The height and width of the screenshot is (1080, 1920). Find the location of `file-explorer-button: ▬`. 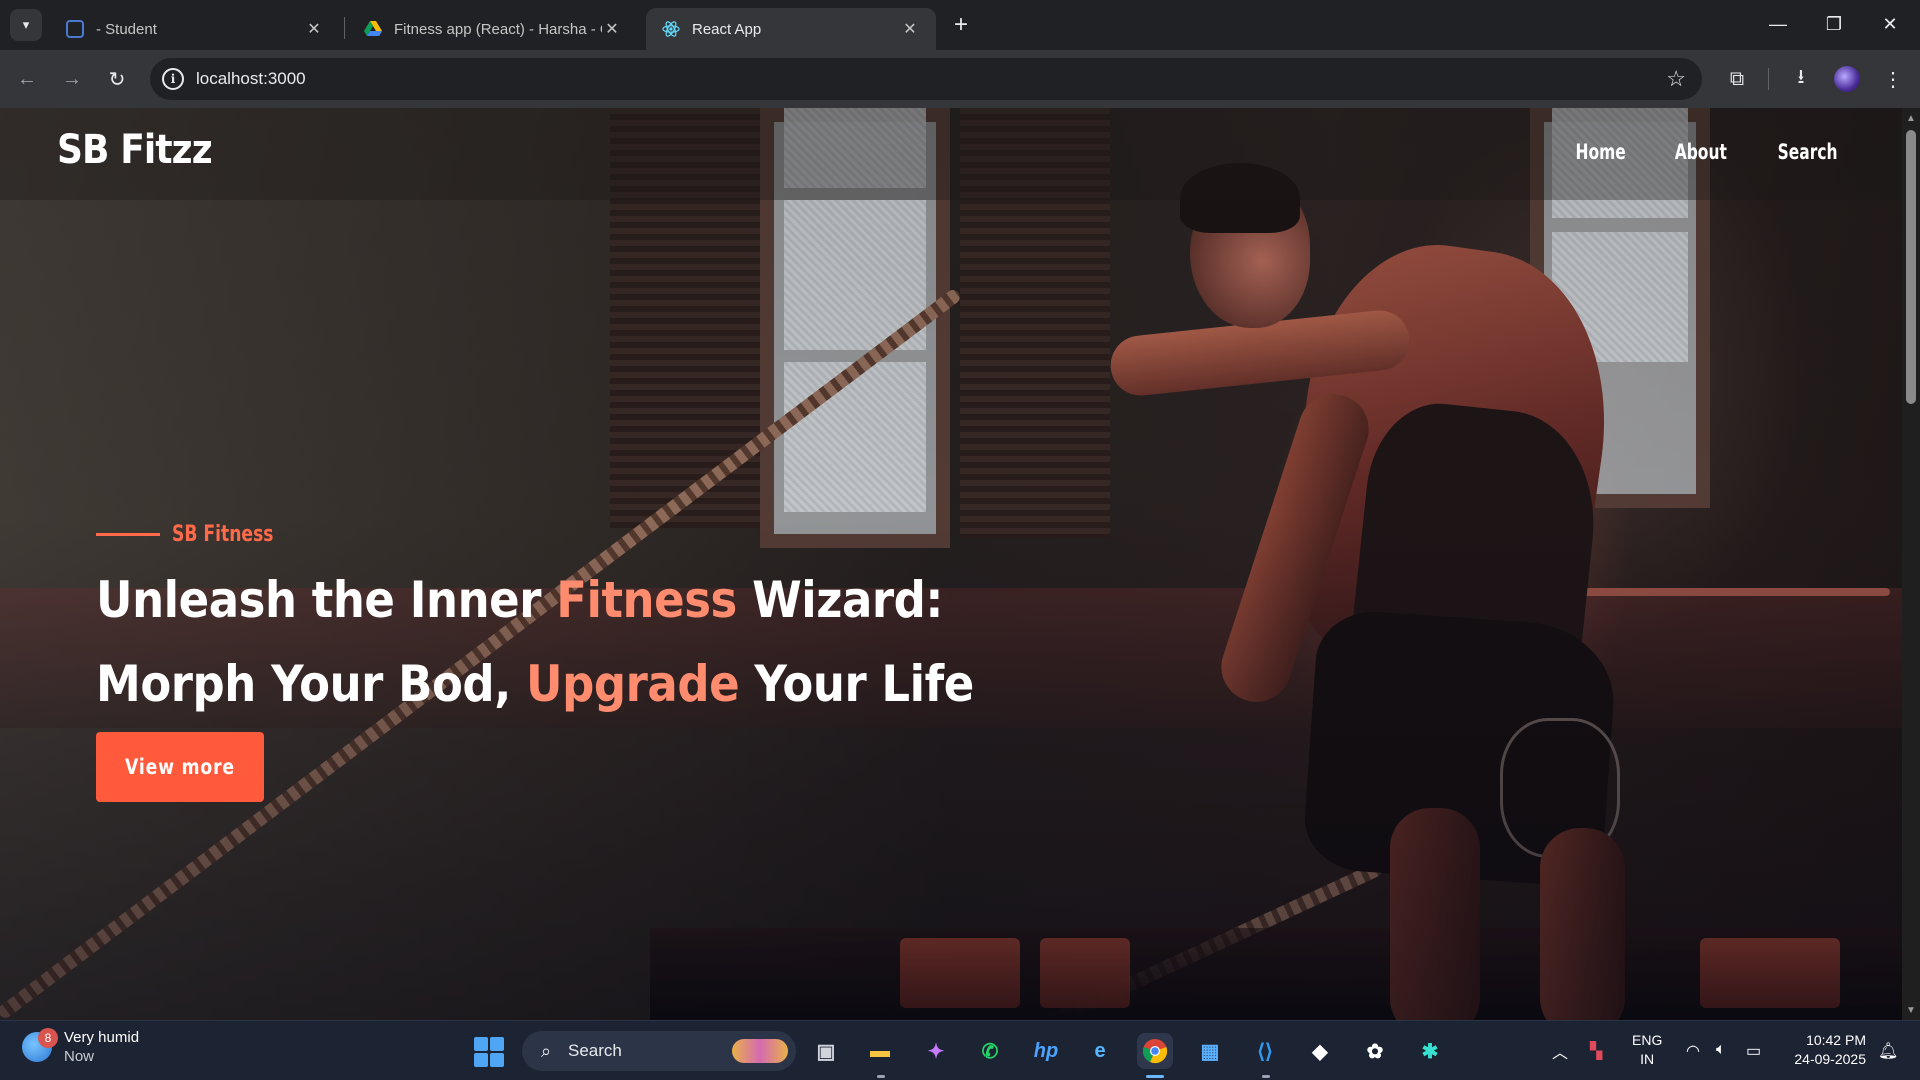

file-explorer-button: ▬ is located at coordinates (880, 1051).